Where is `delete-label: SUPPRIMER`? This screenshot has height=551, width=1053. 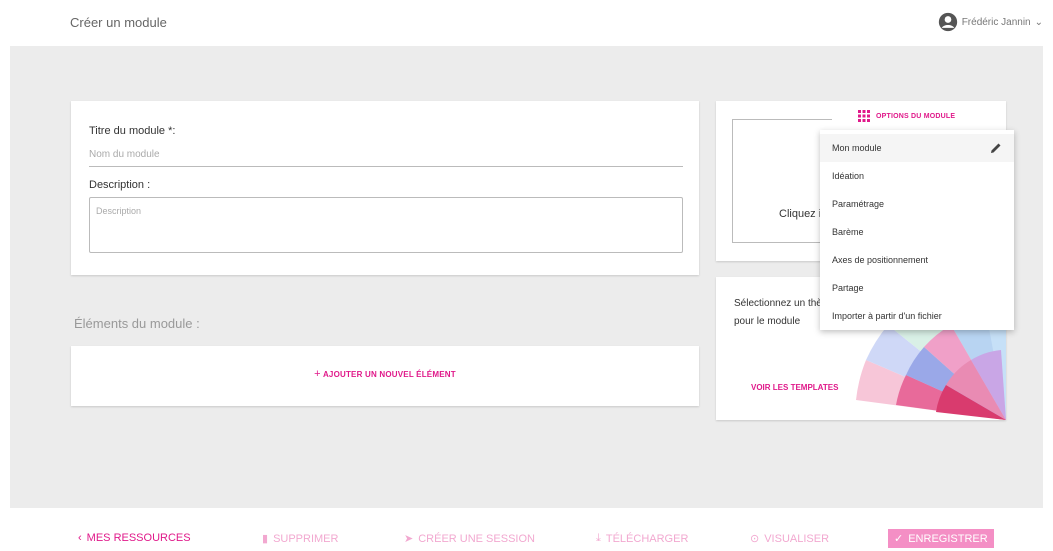
delete-label: SUPPRIMER is located at coordinates (306, 538).